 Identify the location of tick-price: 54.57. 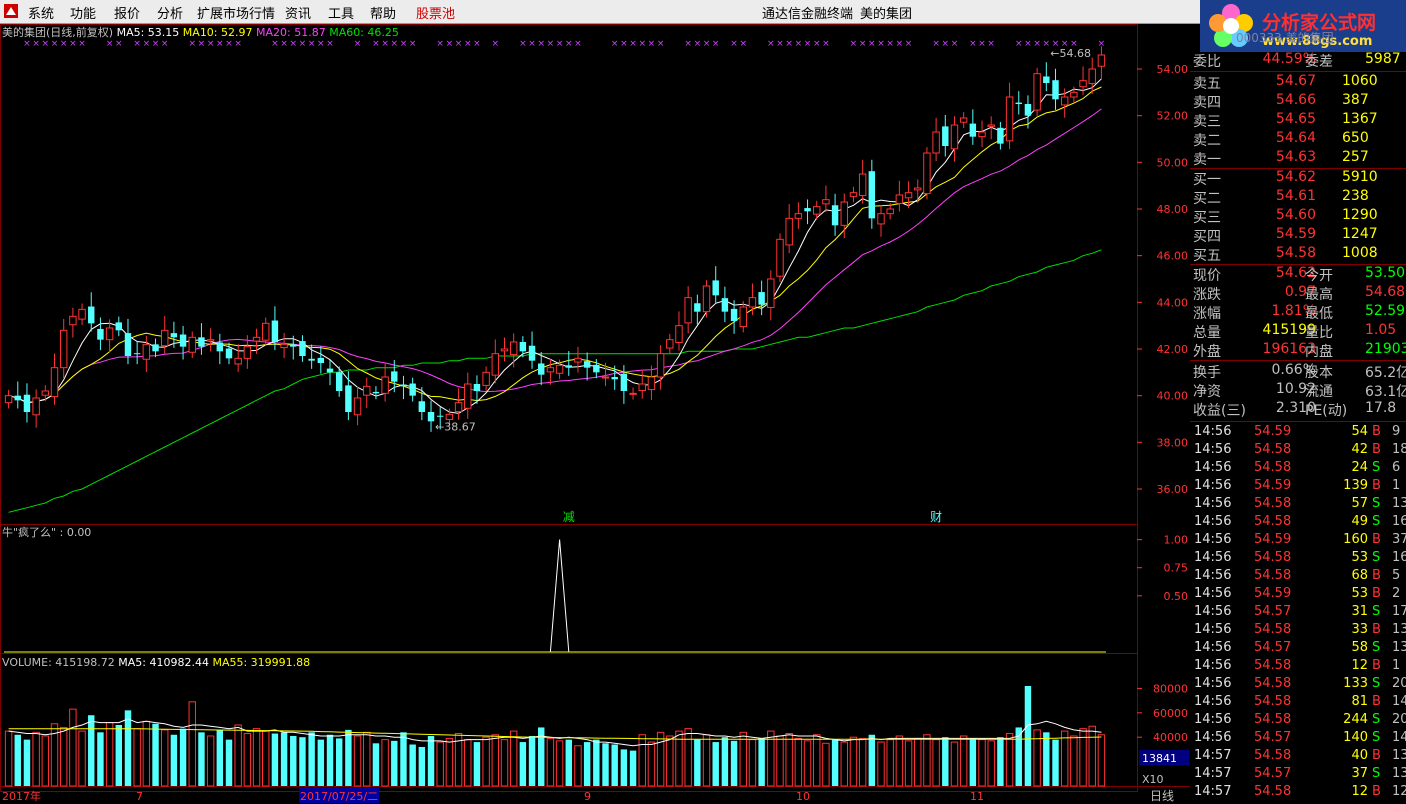
(1273, 647).